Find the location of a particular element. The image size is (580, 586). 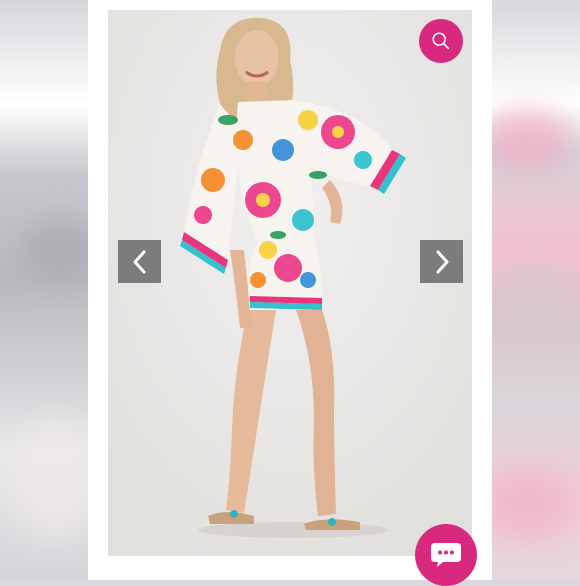

previous-image-button is located at coordinates (139, 261).